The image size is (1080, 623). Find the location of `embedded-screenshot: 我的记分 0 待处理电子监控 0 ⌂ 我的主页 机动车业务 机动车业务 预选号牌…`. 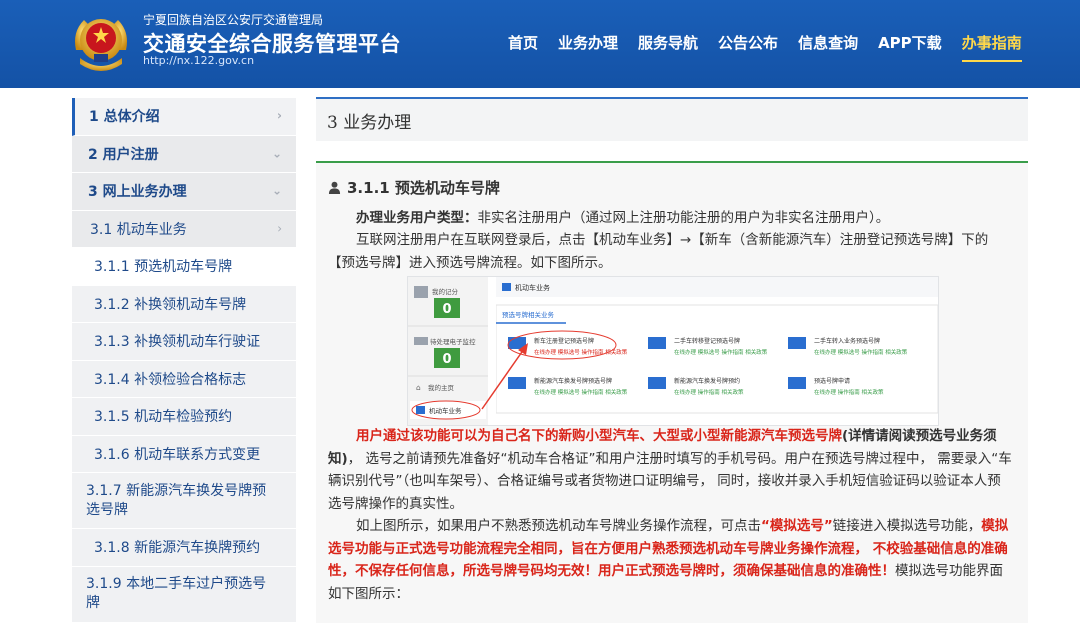

embedded-screenshot: 我的记分 0 待处理电子监控 0 ⌂ 我的主页 机动车业务 机动车业务 预选号牌… is located at coordinates (673, 351).